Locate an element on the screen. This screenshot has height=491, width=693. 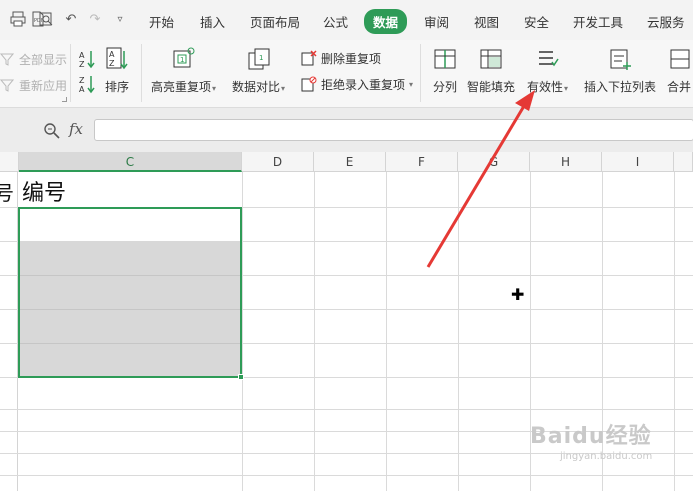
reject-duplicates-icon is located at coordinates (309, 84).